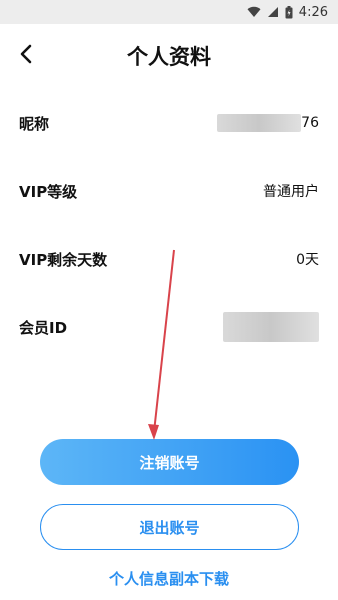 The width and height of the screenshot is (338, 600). I want to click on nickname-value: 76, so click(268, 123).